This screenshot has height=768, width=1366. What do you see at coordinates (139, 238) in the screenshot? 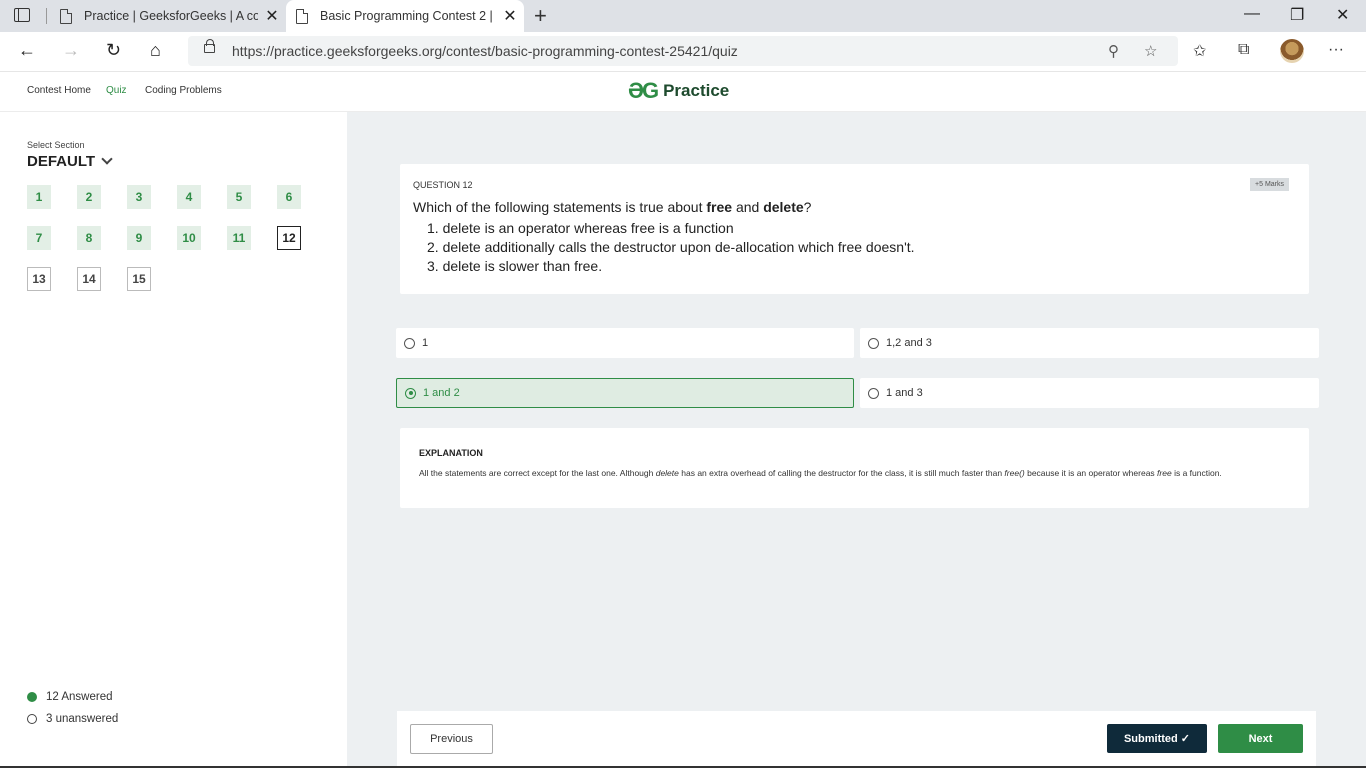
I see `question-nav-9: 9` at bounding box center [139, 238].